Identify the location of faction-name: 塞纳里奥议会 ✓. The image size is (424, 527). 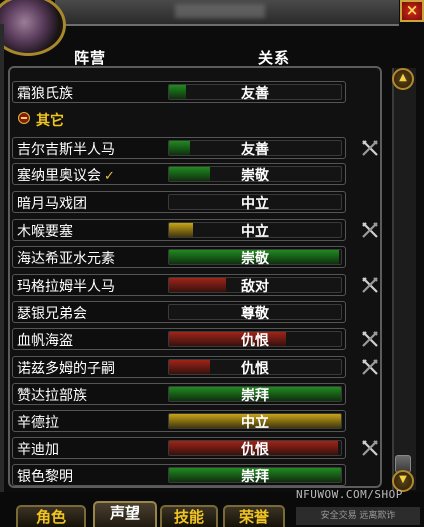
(66, 176).